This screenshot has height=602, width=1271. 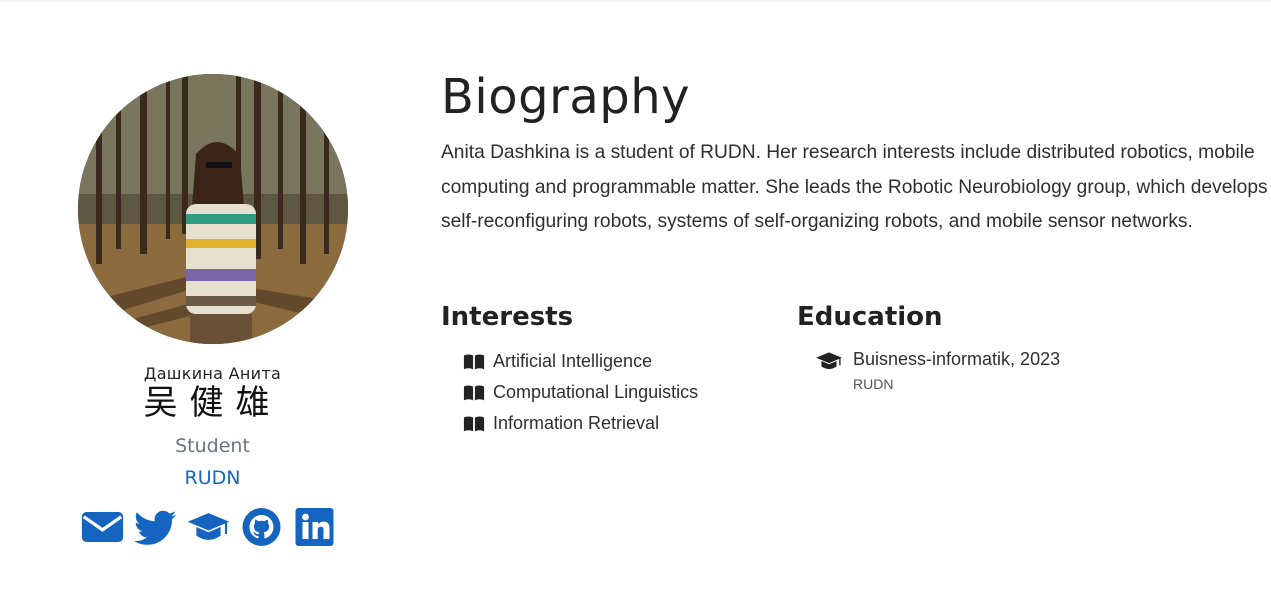 What do you see at coordinates (212, 403) in the screenshot?
I see `profile-name-cn: 吴健雄` at bounding box center [212, 403].